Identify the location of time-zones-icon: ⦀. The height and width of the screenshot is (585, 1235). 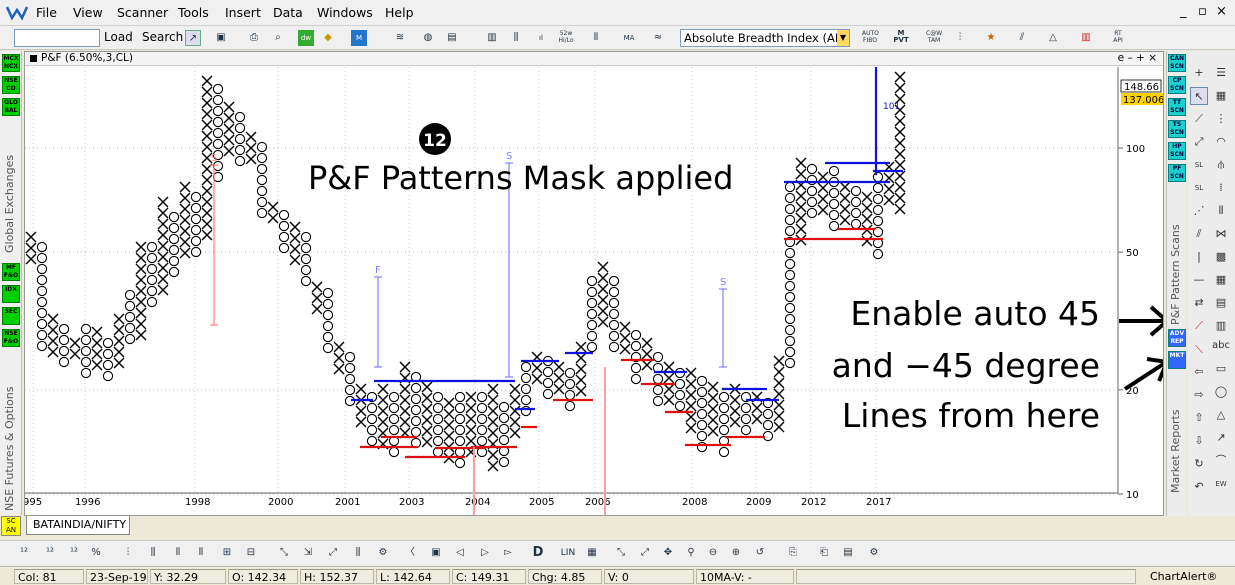
(1221, 211).